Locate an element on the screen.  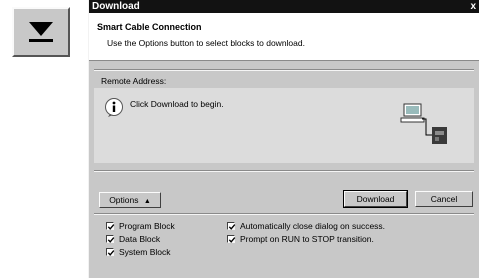
options-chevron-icon: ▲ is located at coordinates (147, 201).